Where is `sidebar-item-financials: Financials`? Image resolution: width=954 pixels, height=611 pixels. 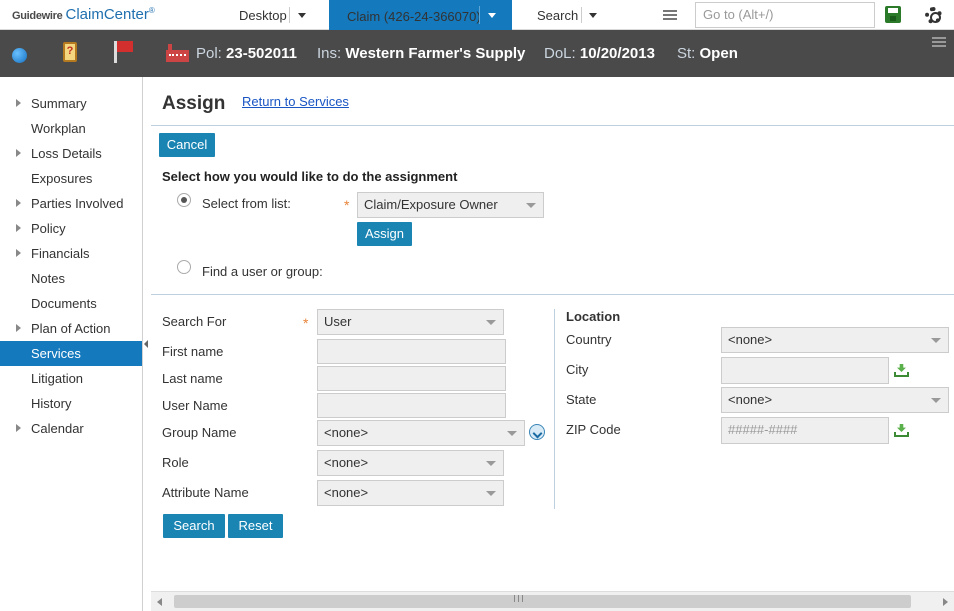
sidebar-item-financials: Financials is located at coordinates (71, 253).